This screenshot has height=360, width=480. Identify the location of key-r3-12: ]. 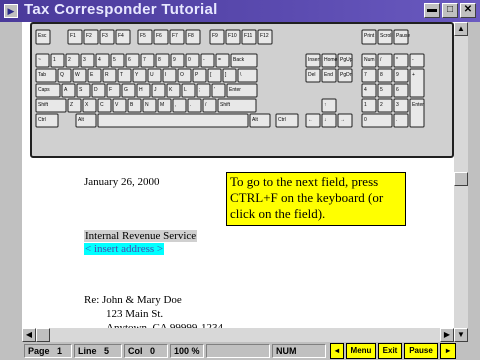
(229, 75).